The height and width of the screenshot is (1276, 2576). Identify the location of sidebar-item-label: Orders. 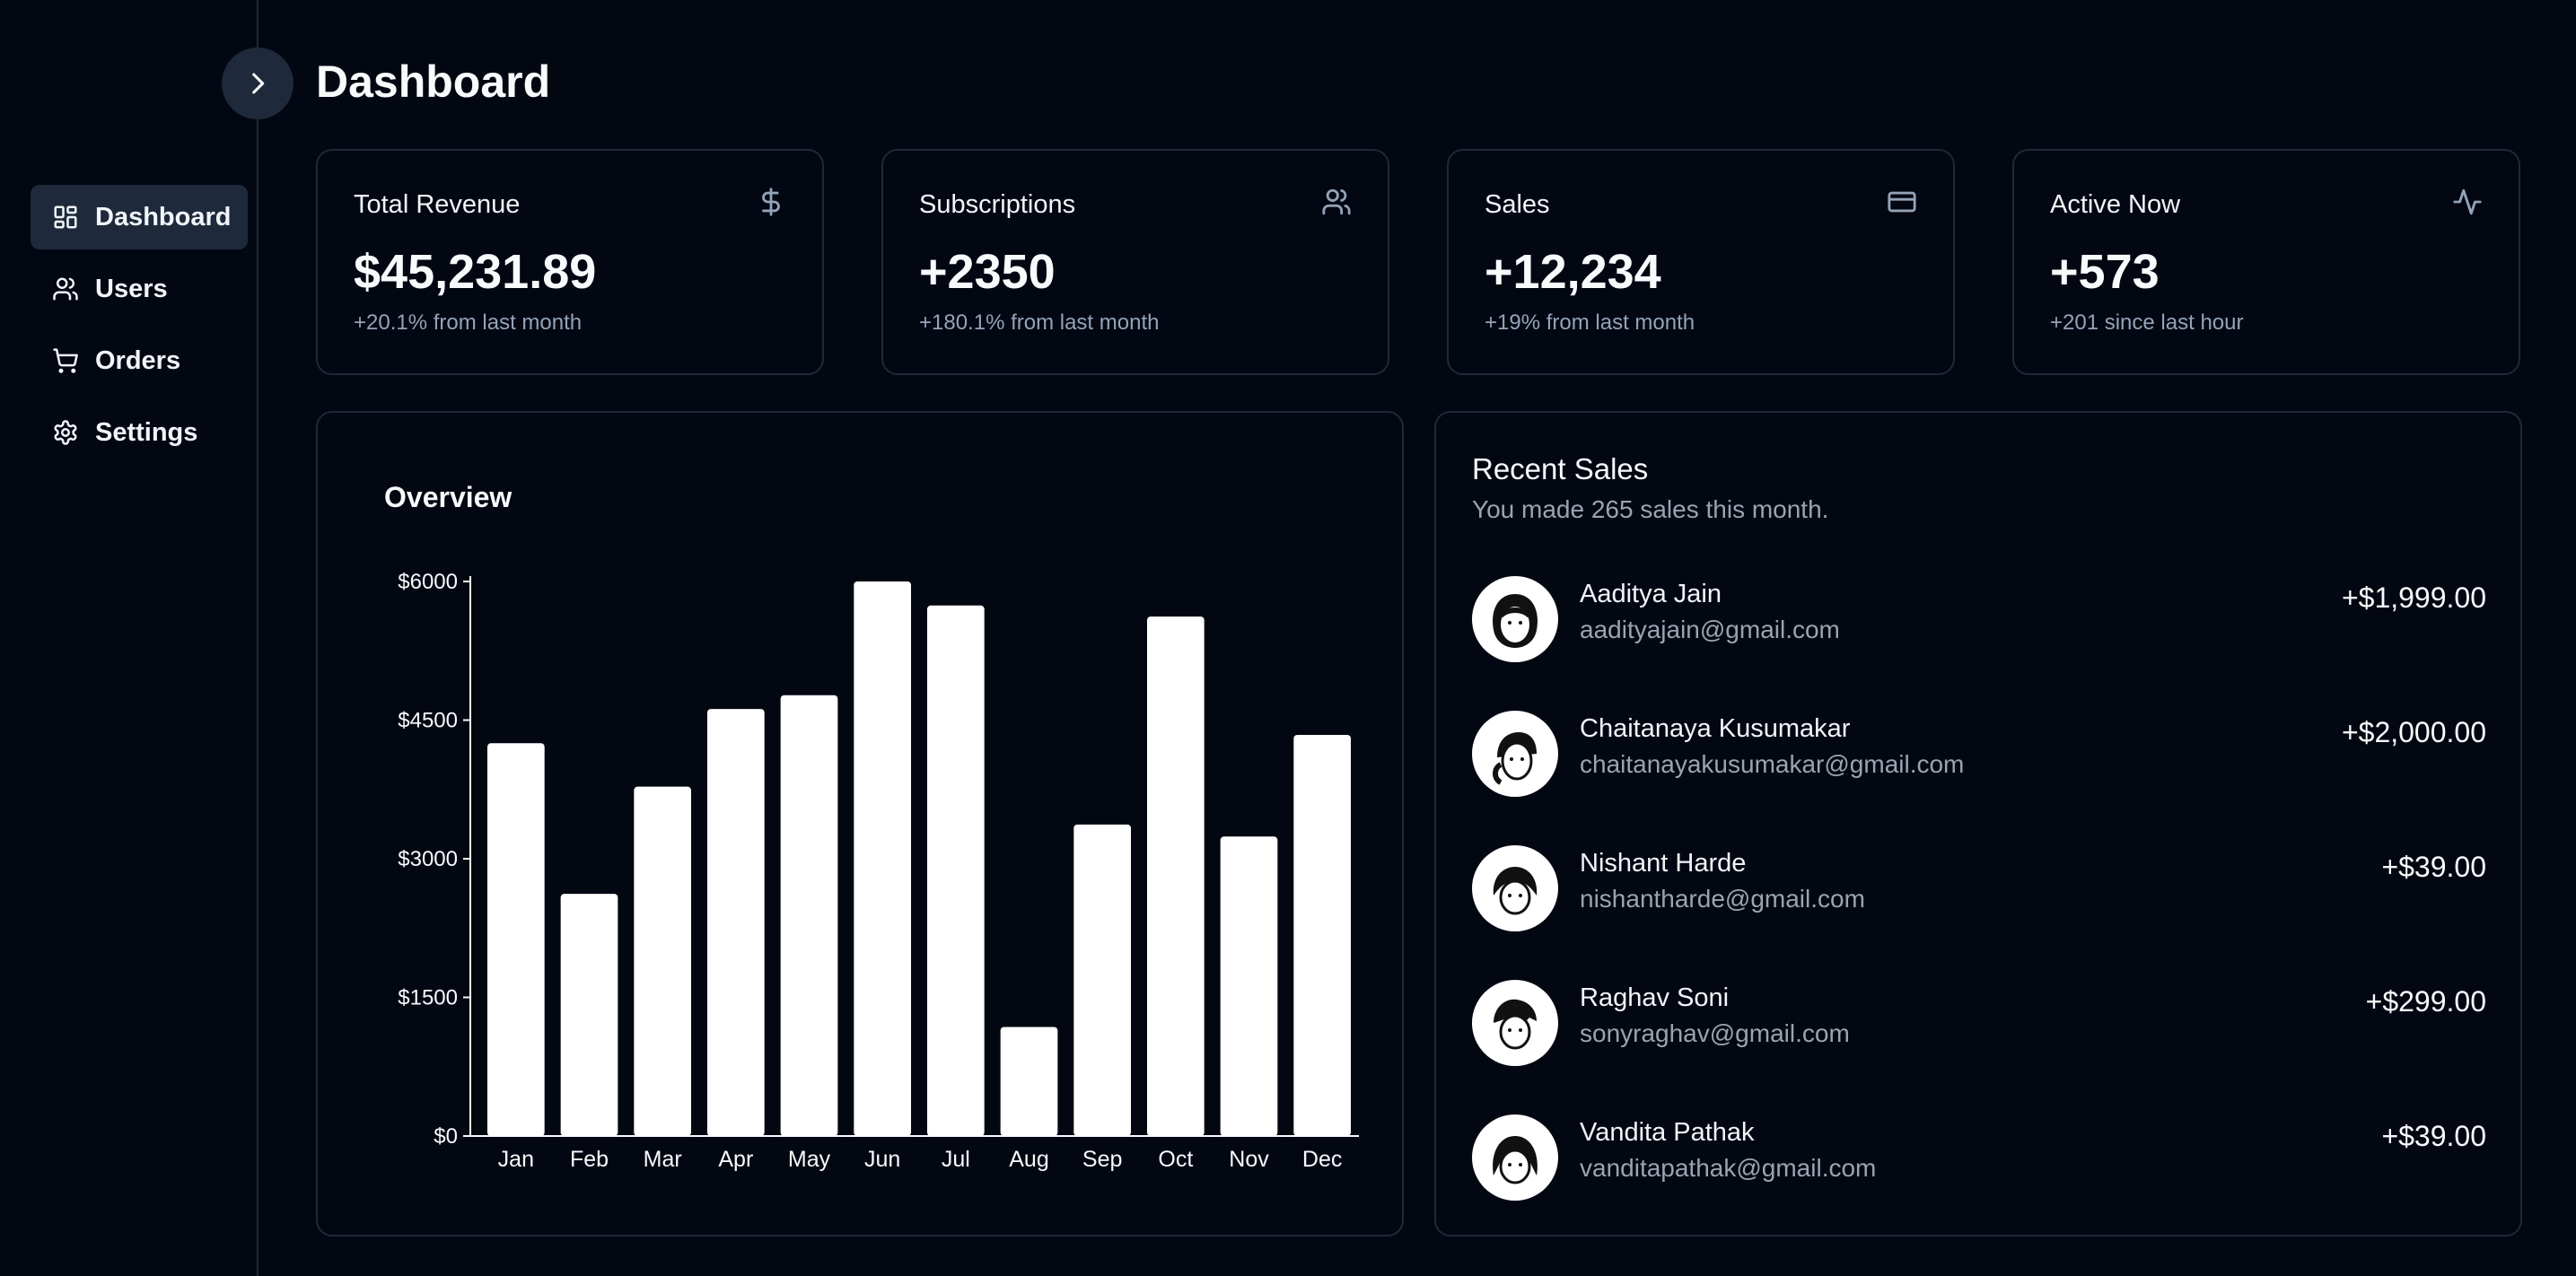
(138, 360).